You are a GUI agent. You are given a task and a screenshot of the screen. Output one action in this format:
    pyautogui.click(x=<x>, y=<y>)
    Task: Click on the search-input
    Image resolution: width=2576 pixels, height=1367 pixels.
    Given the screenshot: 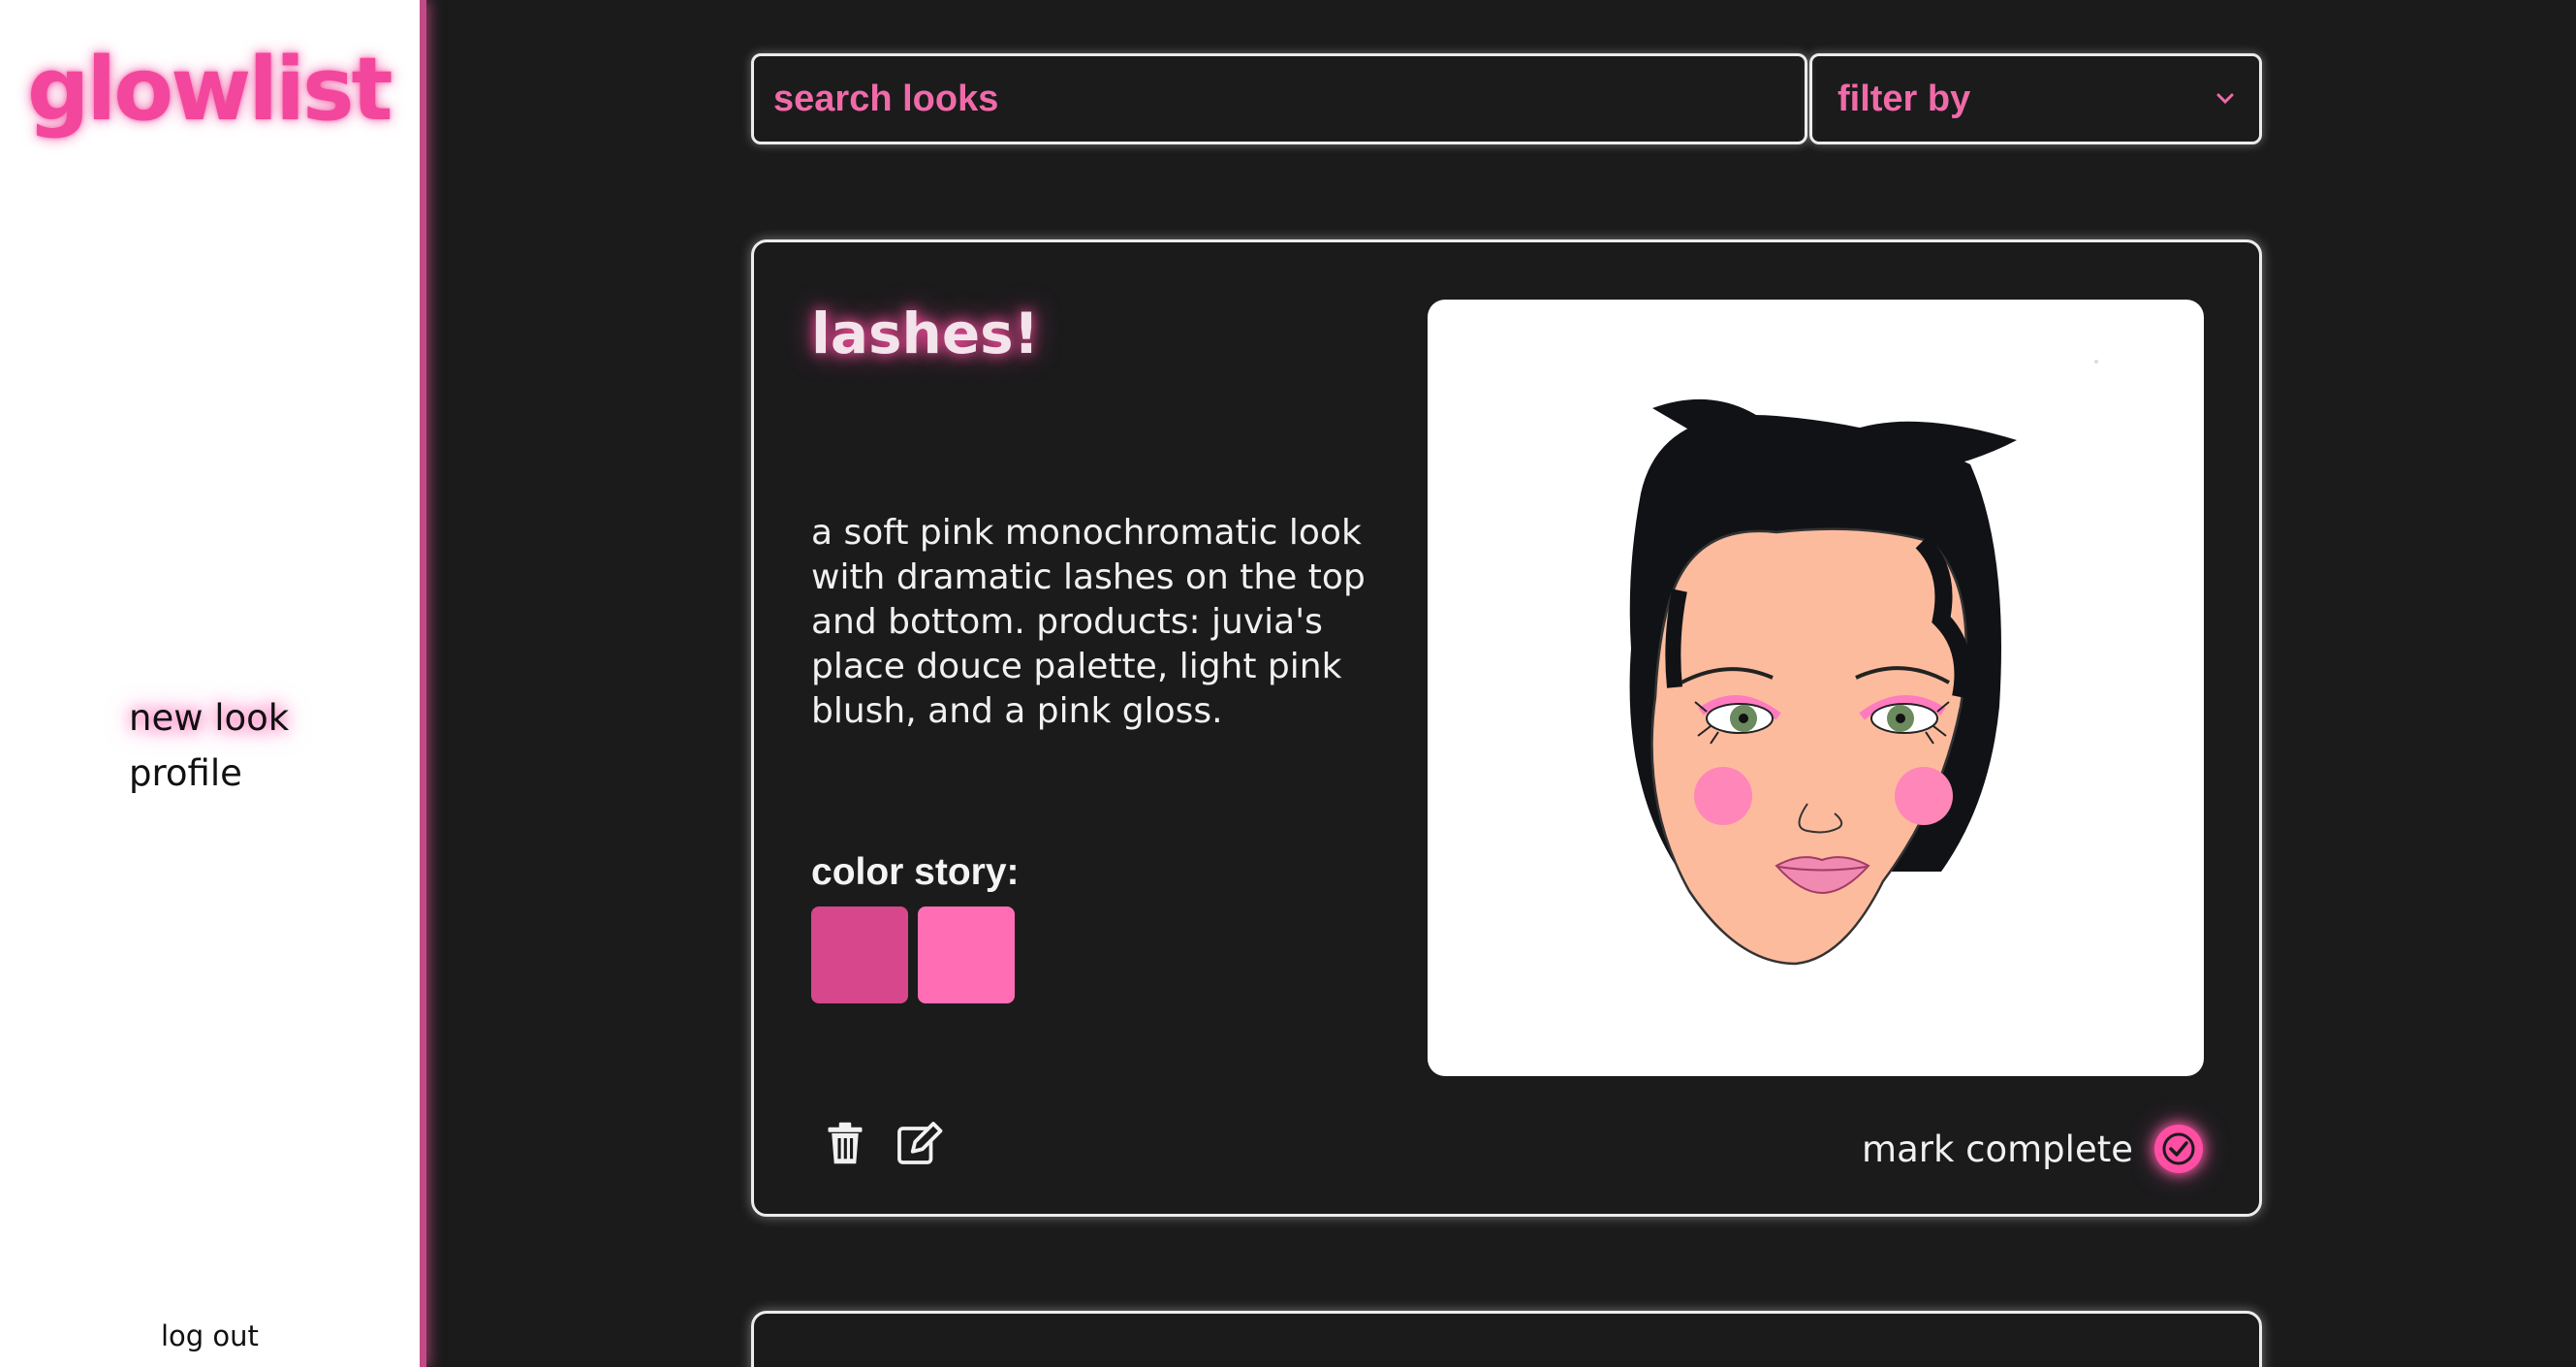 What is the action you would take?
    pyautogui.click(x=1279, y=99)
    